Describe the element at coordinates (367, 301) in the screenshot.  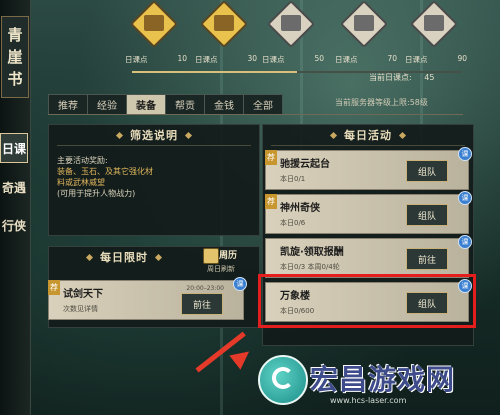
I see `highlight-annotation-box` at that location.